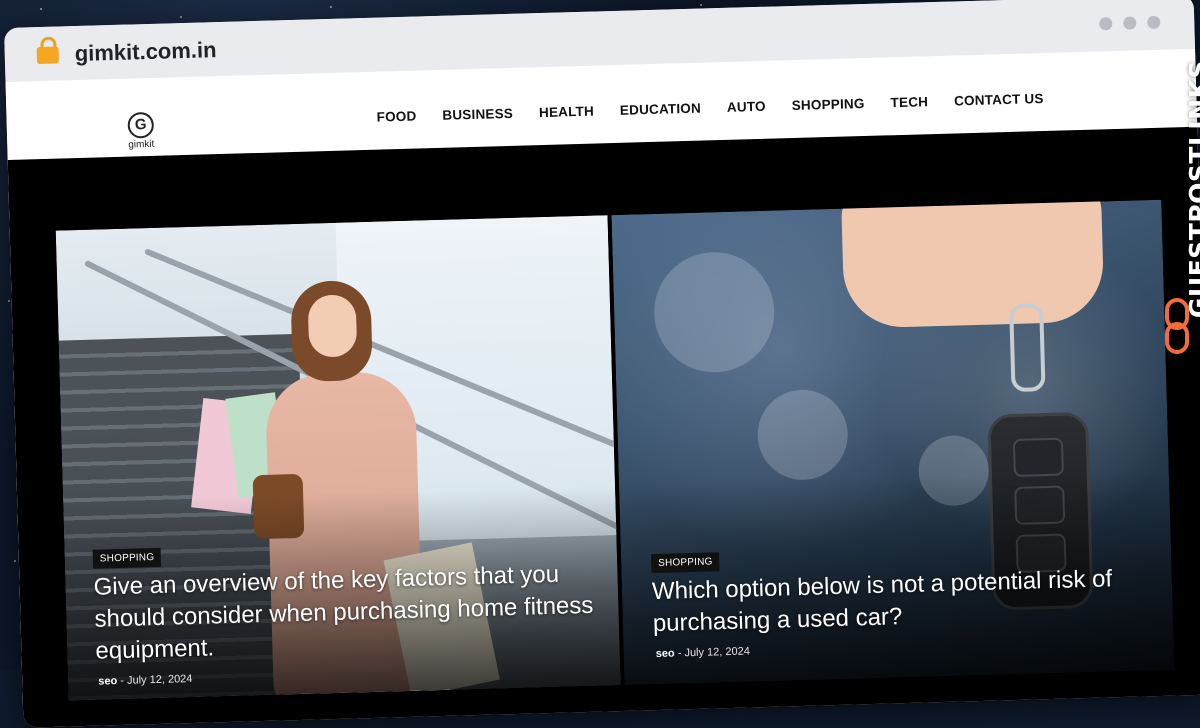 The width and height of the screenshot is (1200, 728). Describe the element at coordinates (141, 144) in the screenshot. I see `logo-text: gimkit` at that location.